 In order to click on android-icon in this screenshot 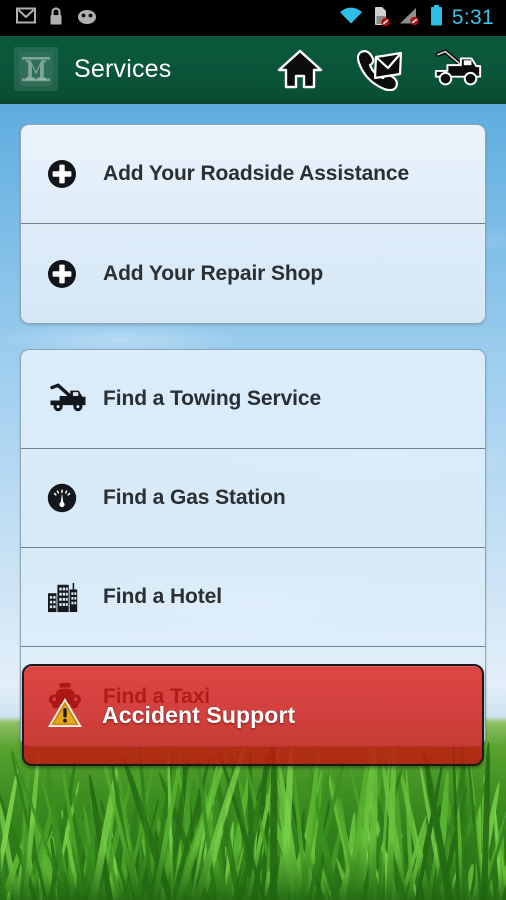, I will do `click(87, 18)`.